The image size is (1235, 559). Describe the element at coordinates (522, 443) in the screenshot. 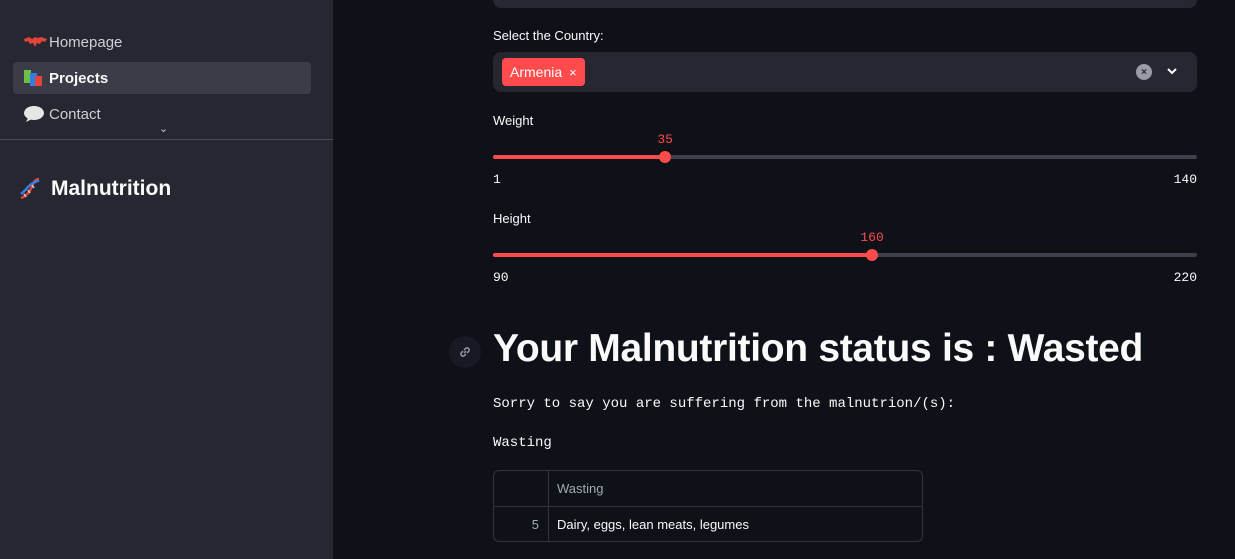

I see `result-condition: Wasting` at that location.